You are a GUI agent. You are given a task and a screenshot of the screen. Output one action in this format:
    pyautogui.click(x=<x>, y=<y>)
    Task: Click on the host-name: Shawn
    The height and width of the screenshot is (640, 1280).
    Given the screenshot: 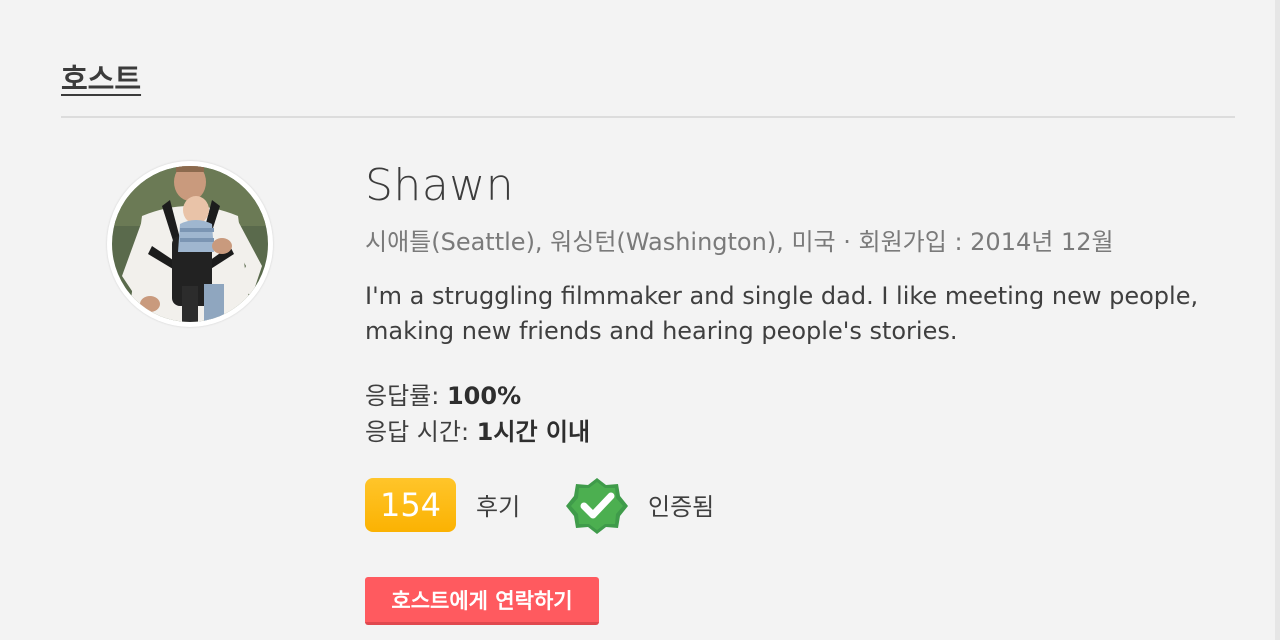 What is the action you would take?
    pyautogui.click(x=440, y=185)
    